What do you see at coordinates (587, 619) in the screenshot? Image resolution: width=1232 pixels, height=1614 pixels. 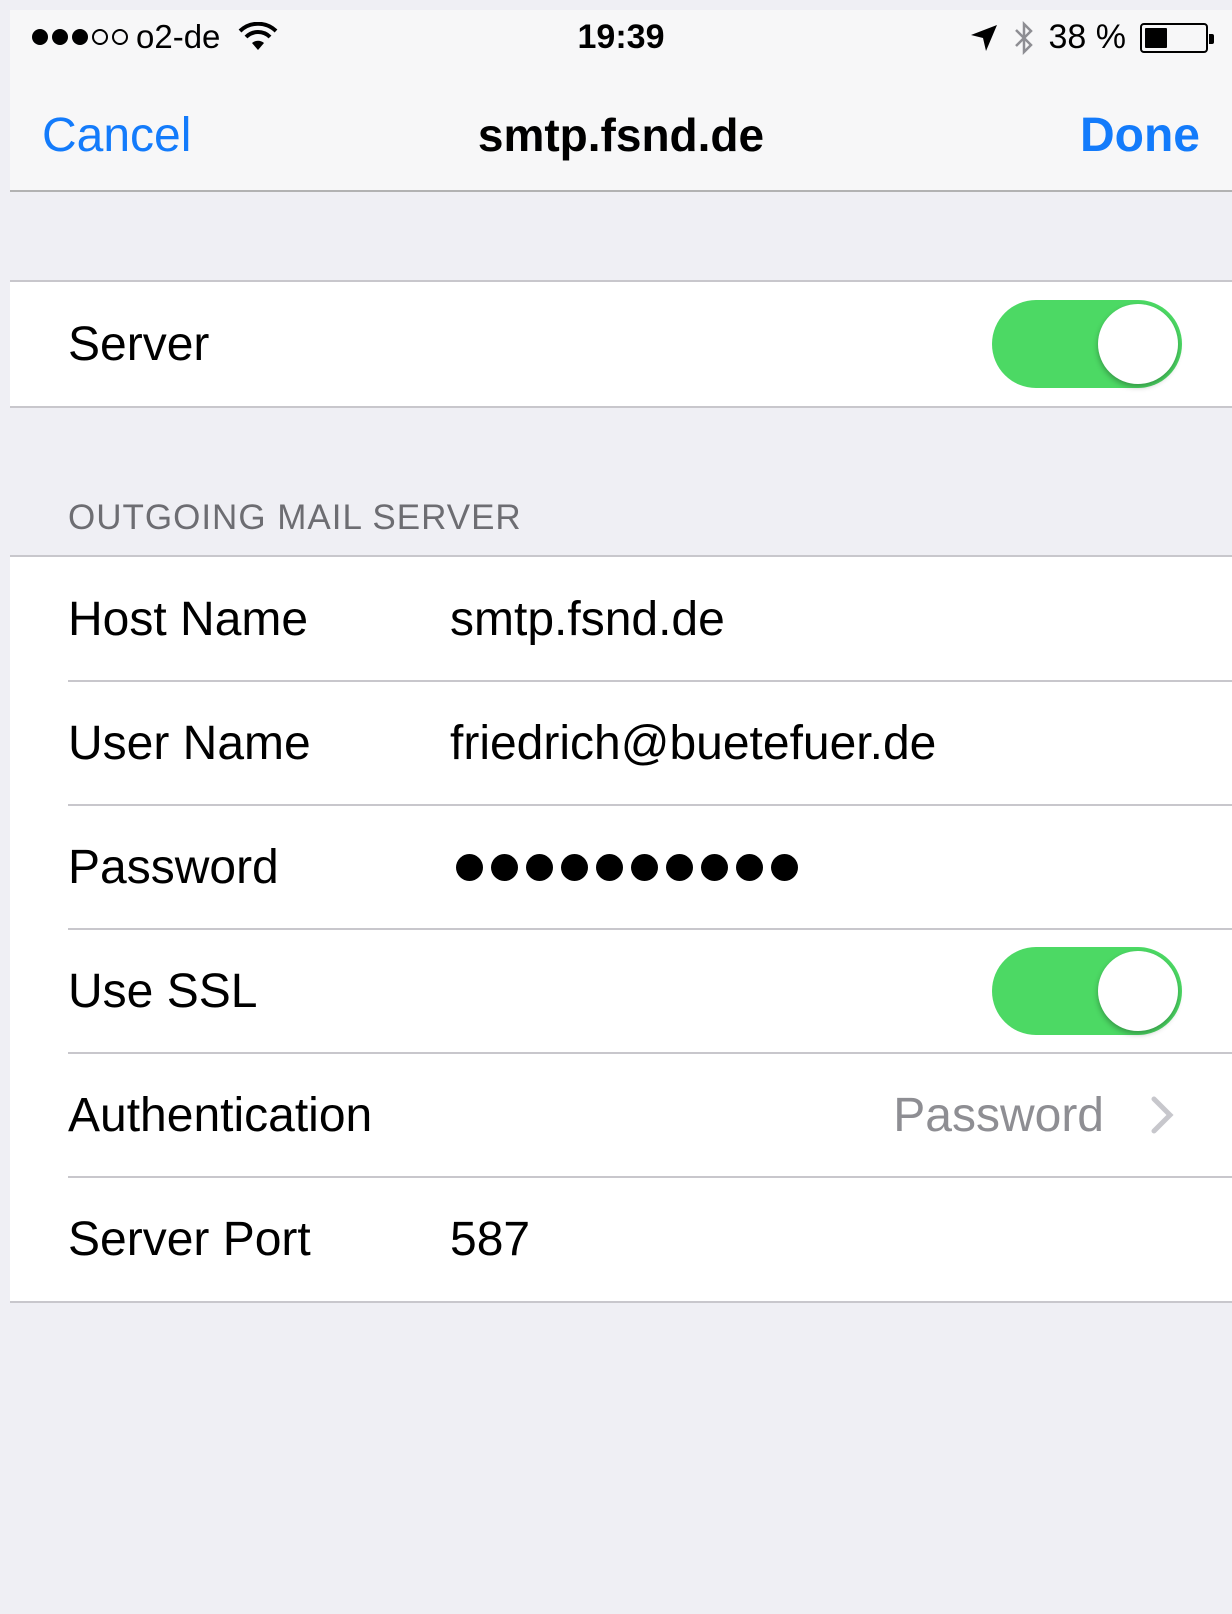 I see `host-name-field: smtp.fsnd.de` at bounding box center [587, 619].